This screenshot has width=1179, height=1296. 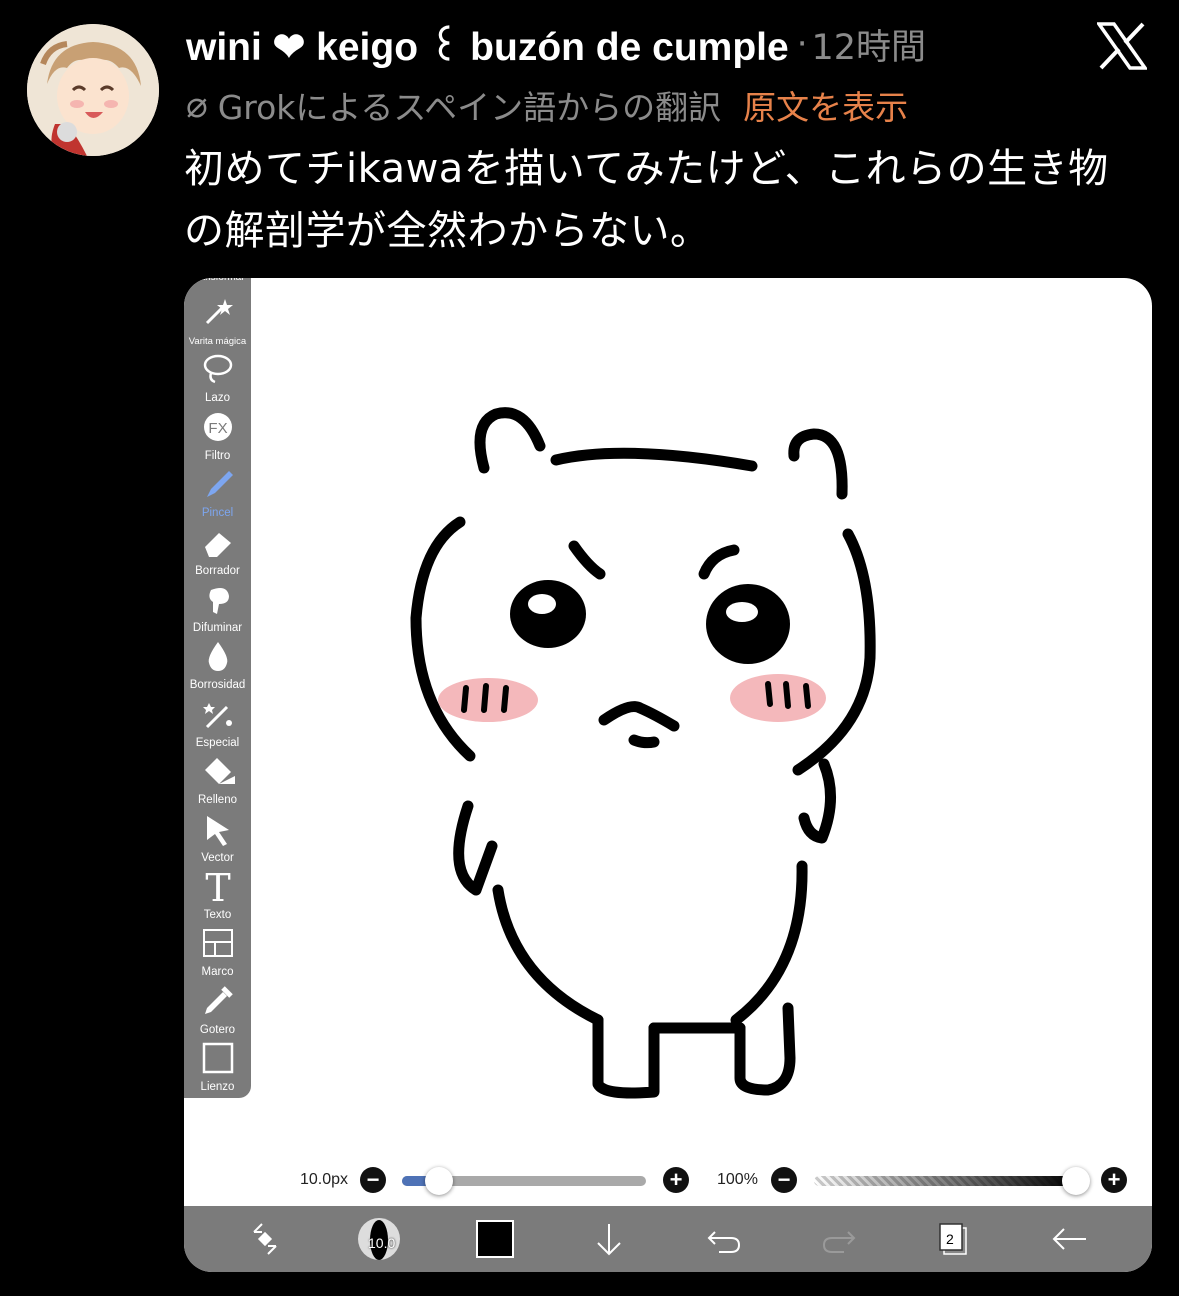 What do you see at coordinates (1114, 1180) in the screenshot?
I see `opacity-plus-button: +` at bounding box center [1114, 1180].